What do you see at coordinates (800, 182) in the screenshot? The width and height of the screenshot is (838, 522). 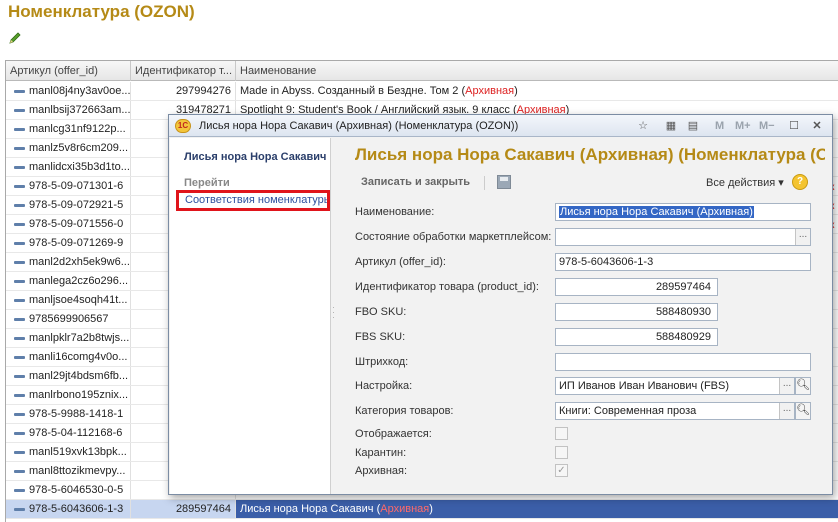 I see `help-icon: ?` at bounding box center [800, 182].